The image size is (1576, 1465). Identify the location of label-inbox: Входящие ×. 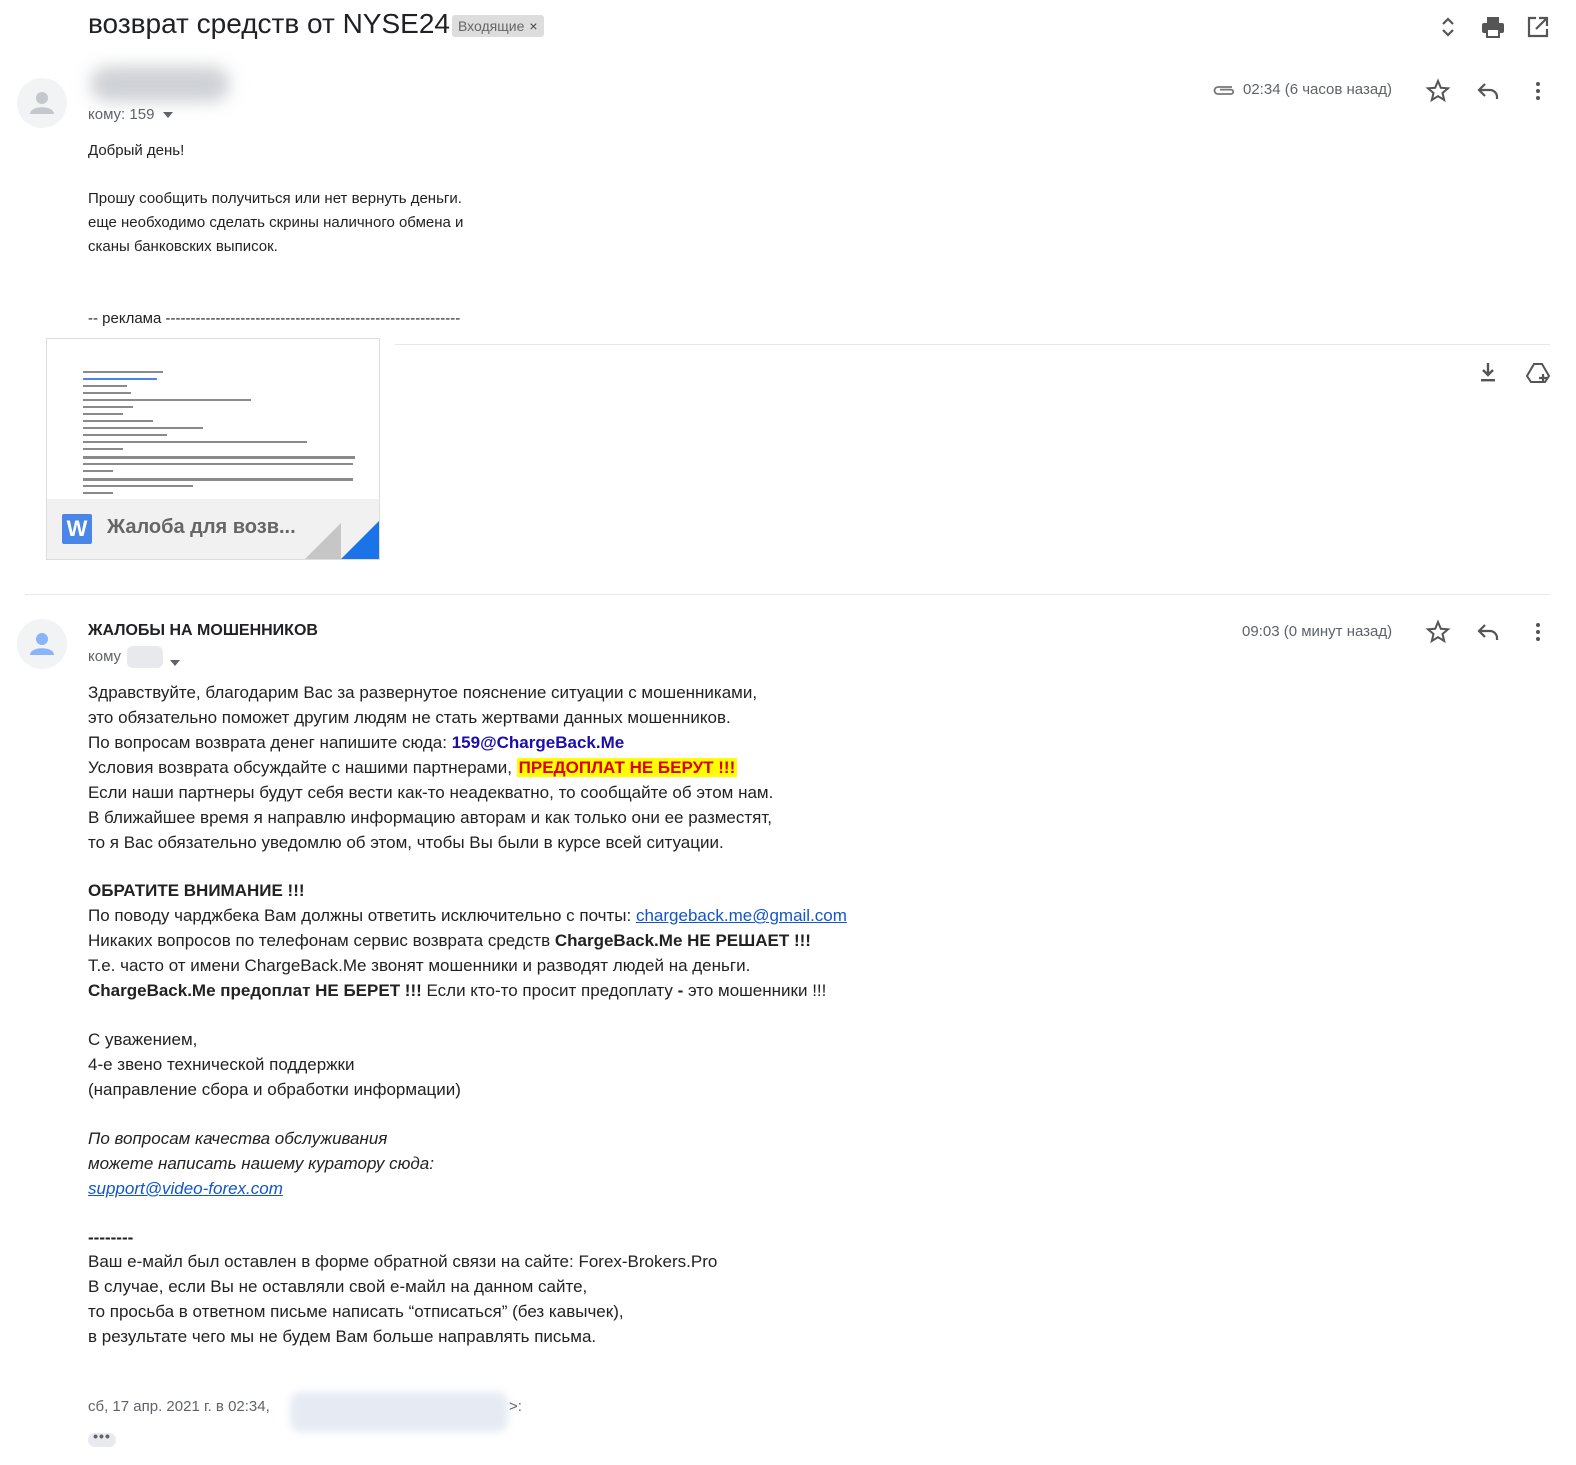
(498, 26).